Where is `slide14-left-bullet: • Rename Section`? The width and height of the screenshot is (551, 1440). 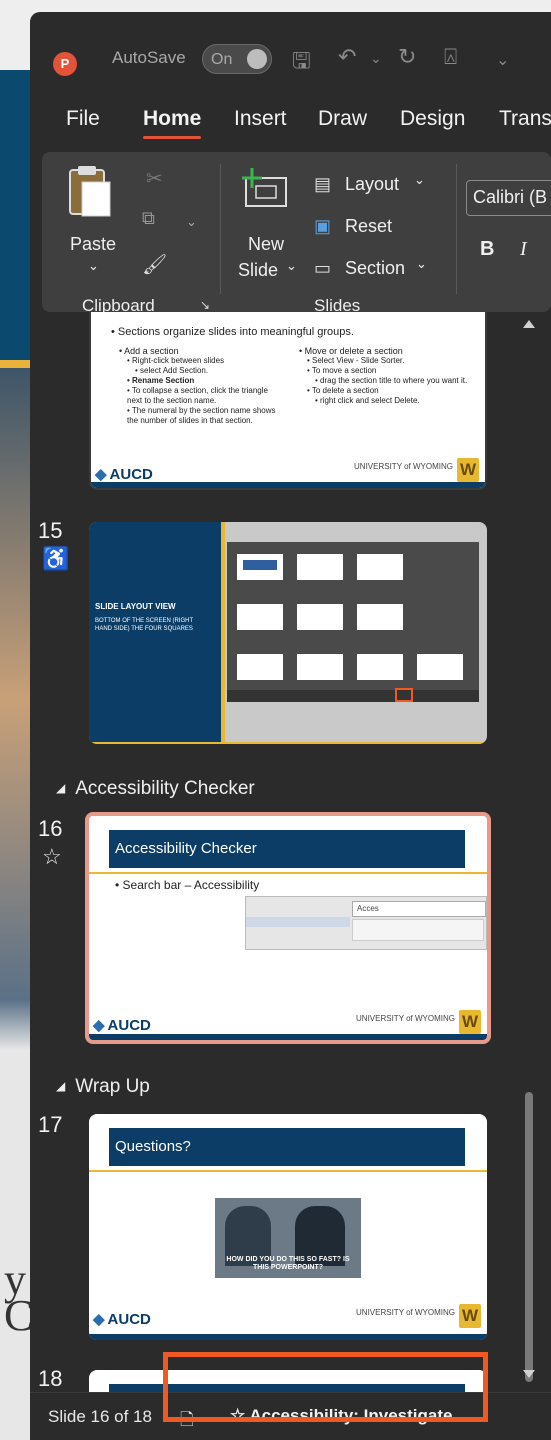
slide14-left-bullet: • Rename Section is located at coordinates (161, 380).